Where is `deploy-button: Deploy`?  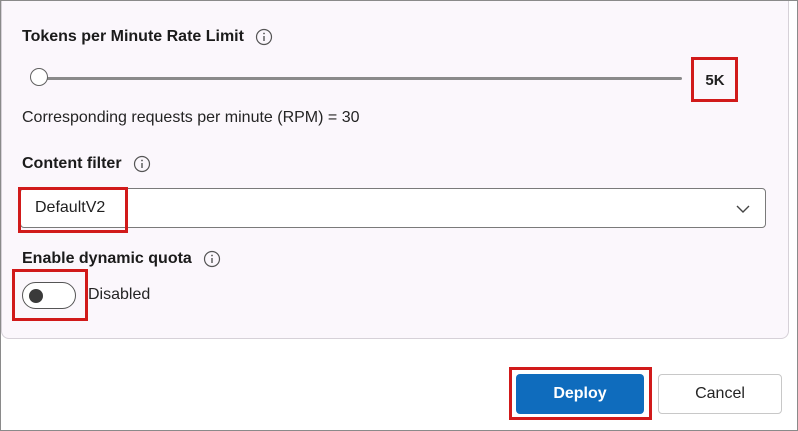 deploy-button: Deploy is located at coordinates (580, 394).